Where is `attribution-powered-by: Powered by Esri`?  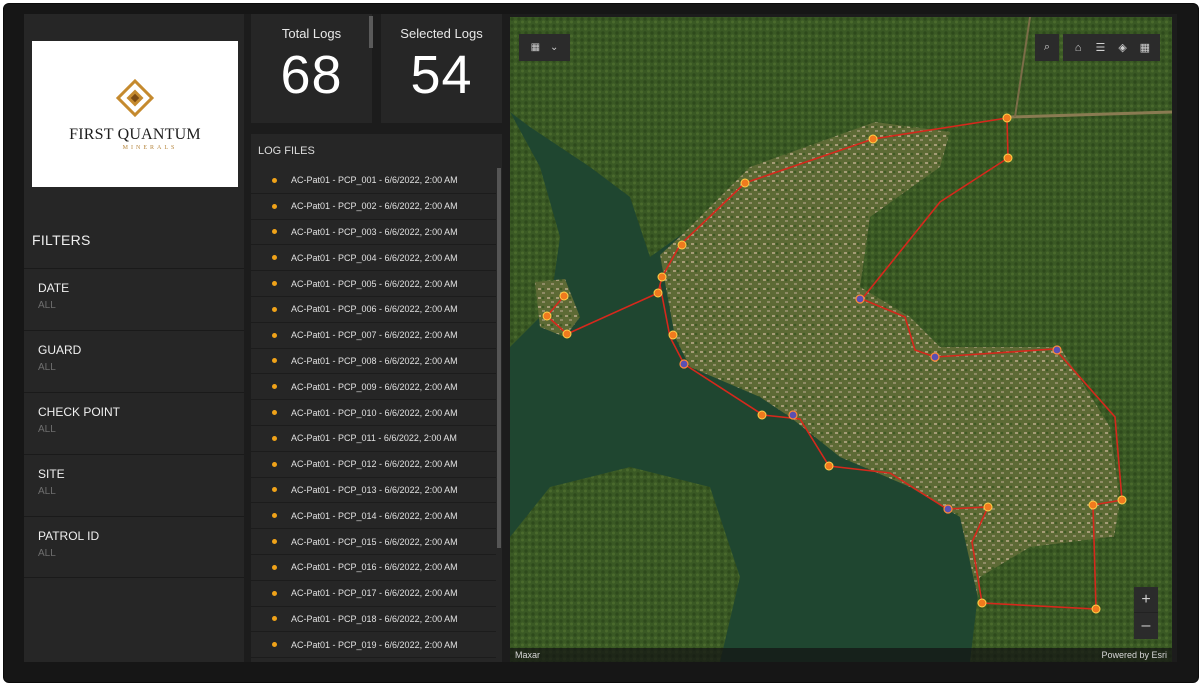
attribution-powered-by: Powered by Esri is located at coordinates (1134, 655).